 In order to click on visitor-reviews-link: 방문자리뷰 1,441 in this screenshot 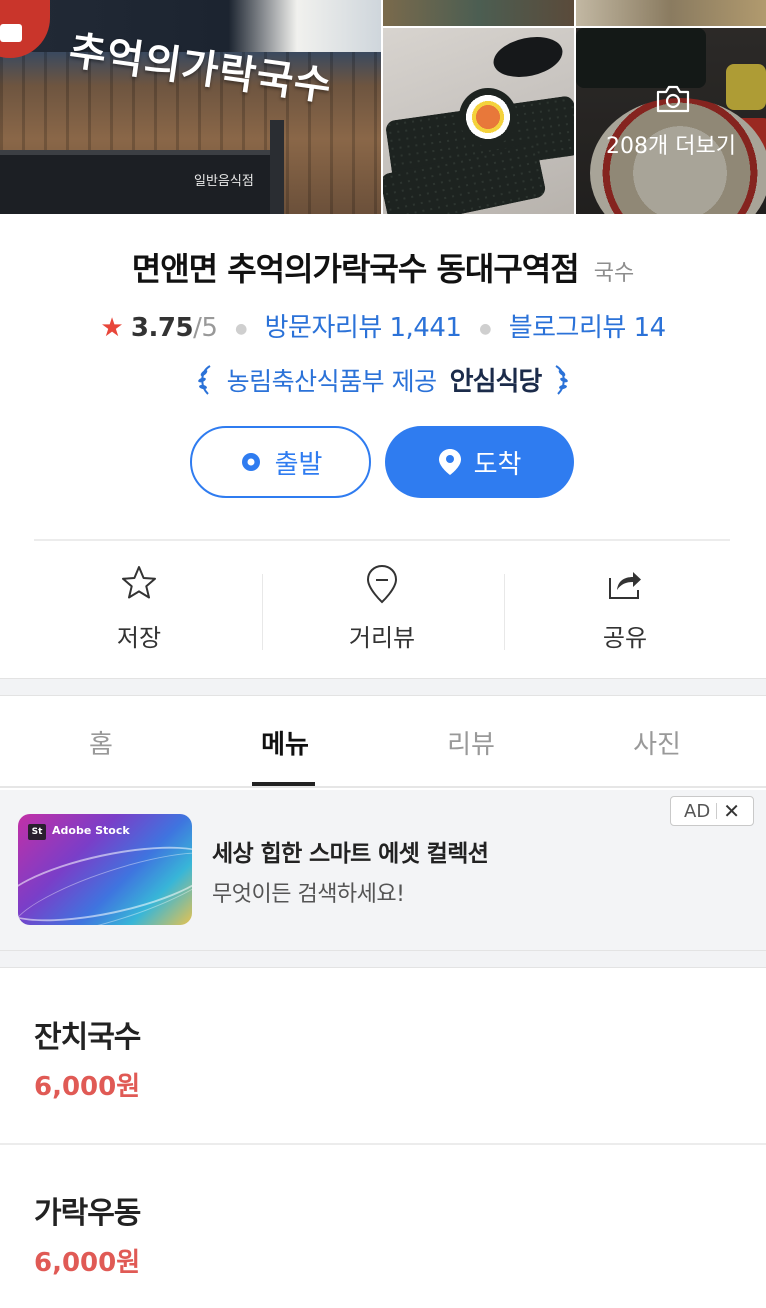, I will do `click(363, 328)`.